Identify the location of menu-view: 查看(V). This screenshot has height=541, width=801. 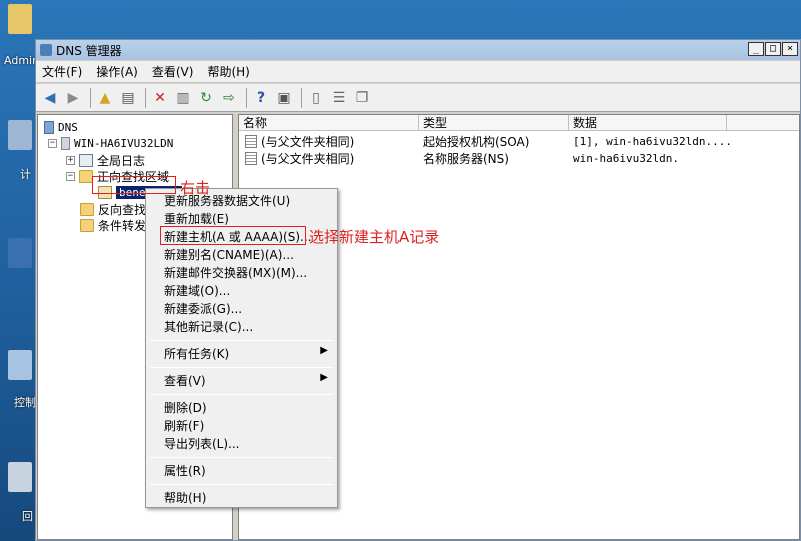
(173, 71).